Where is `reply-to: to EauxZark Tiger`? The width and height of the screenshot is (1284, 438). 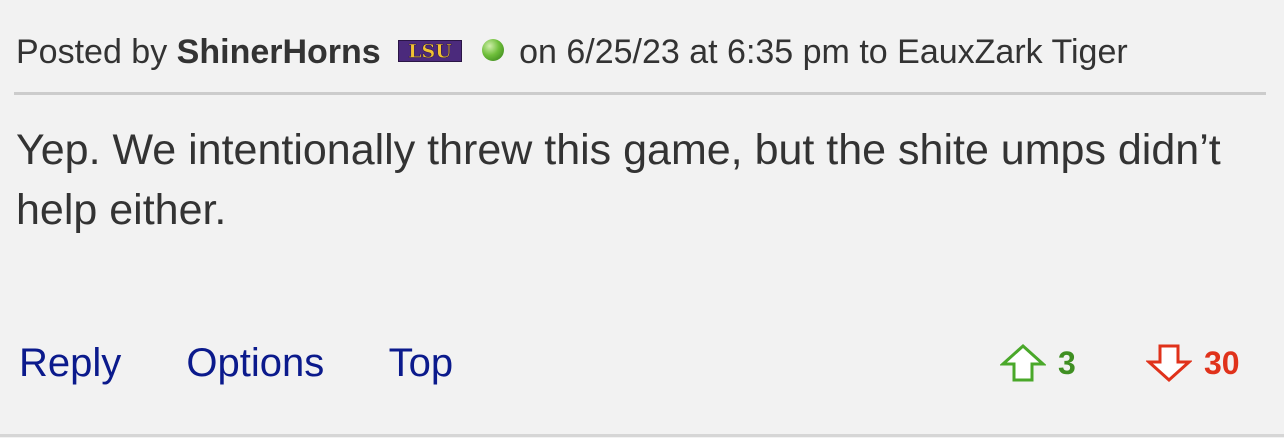 reply-to: to EauxZark Tiger is located at coordinates (993, 52).